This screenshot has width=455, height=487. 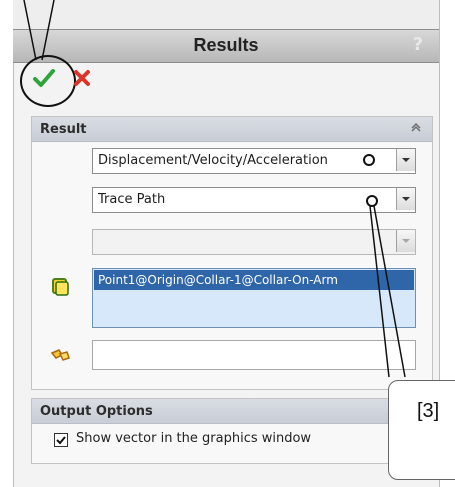 What do you see at coordinates (428, 411) in the screenshot?
I see `callout-label: [3]` at bounding box center [428, 411].